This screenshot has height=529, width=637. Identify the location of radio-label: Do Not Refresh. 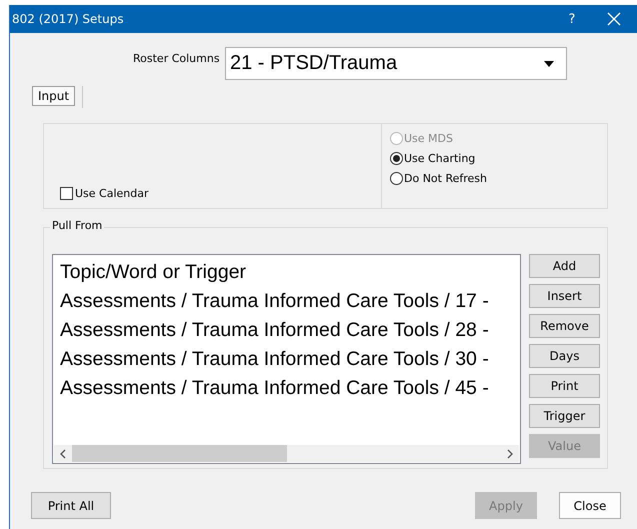
(446, 178).